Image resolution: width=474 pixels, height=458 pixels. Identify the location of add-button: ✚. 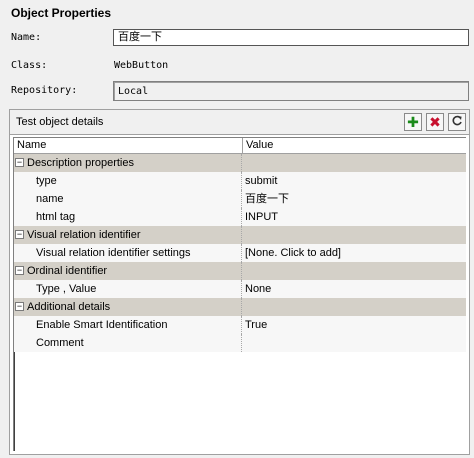
(413, 122).